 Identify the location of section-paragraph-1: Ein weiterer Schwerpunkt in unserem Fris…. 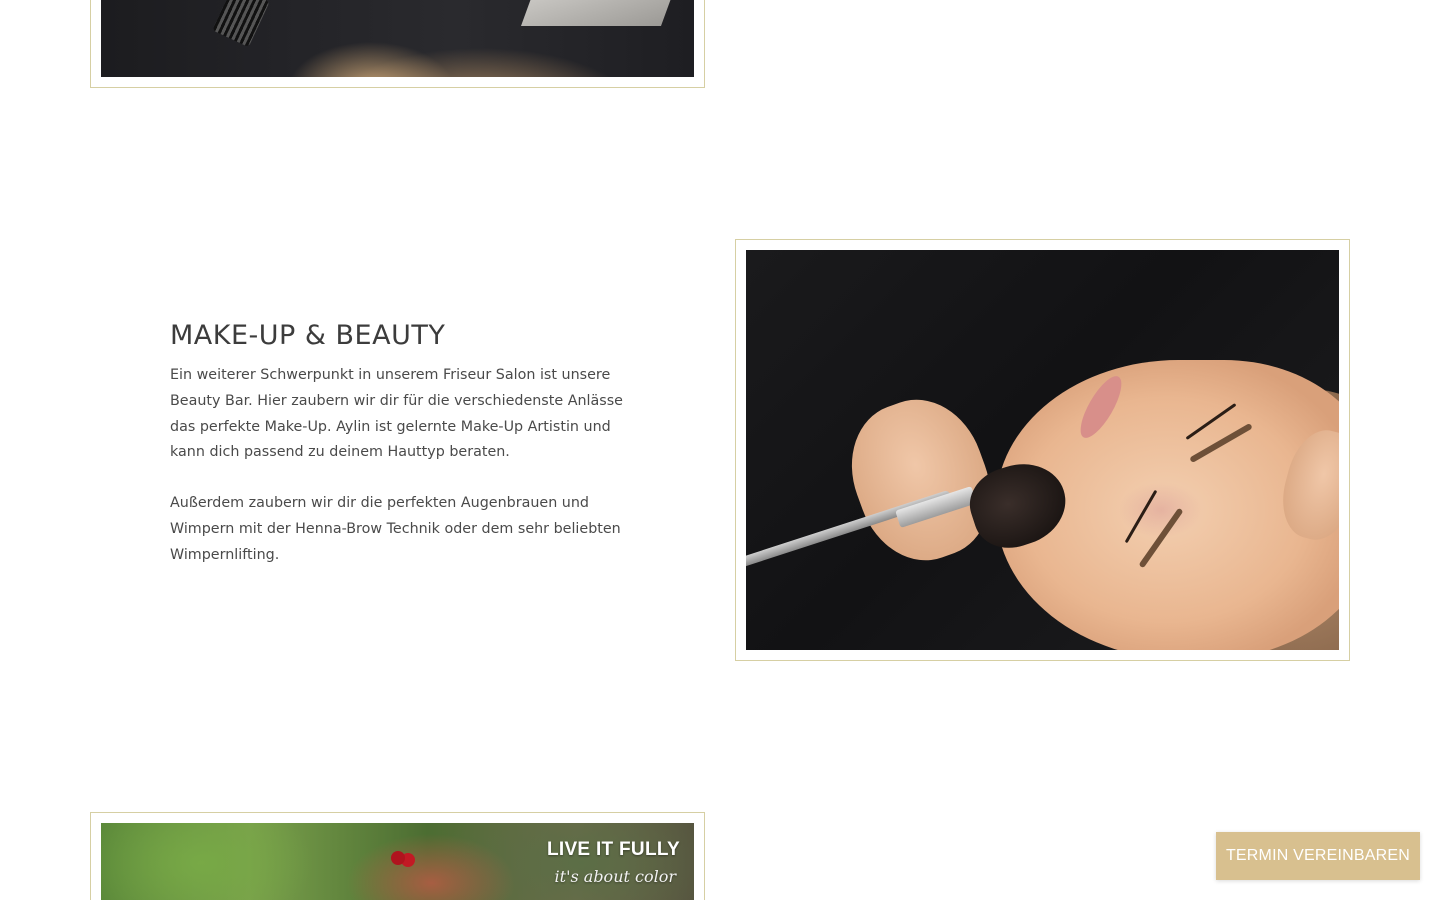
(396, 414).